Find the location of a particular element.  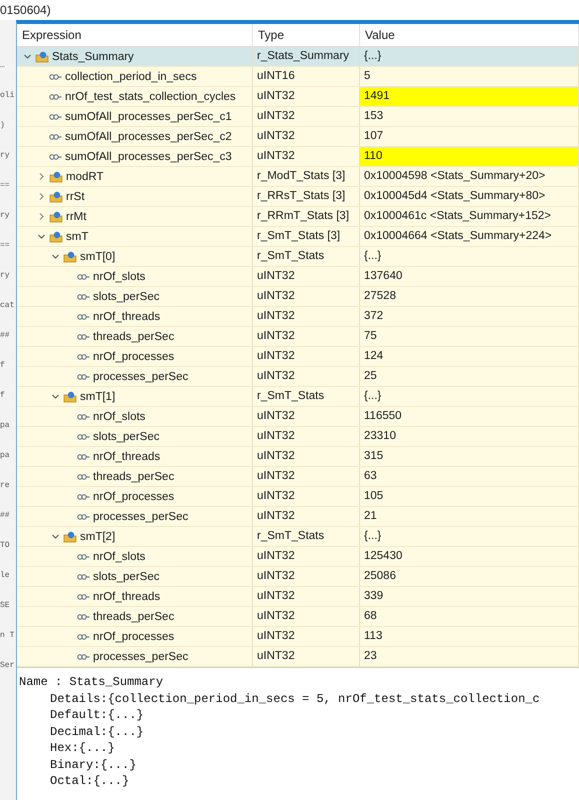

tree-row: threads_perSec uINT32 68 is located at coordinates (298, 617).